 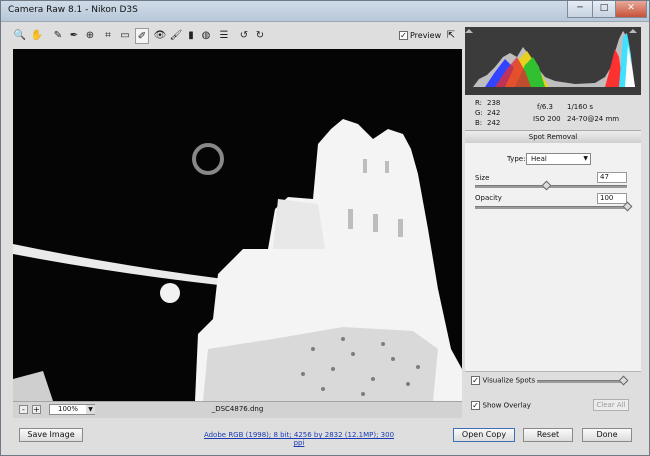 I want to click on chevron-down-icon: ▼, so click(x=585, y=158).